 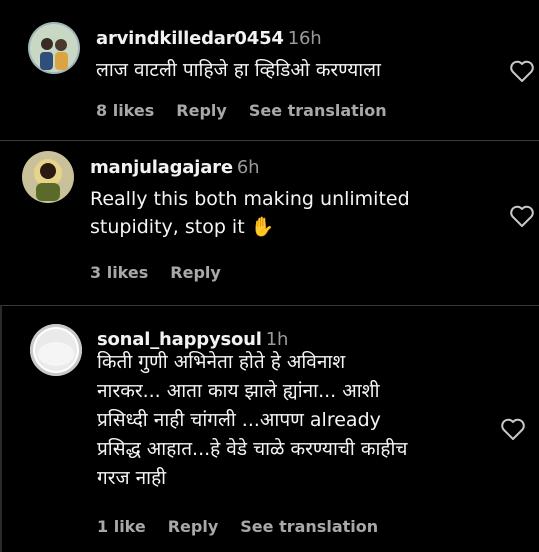 I want to click on likes-count: 8 likes, so click(x=125, y=110).